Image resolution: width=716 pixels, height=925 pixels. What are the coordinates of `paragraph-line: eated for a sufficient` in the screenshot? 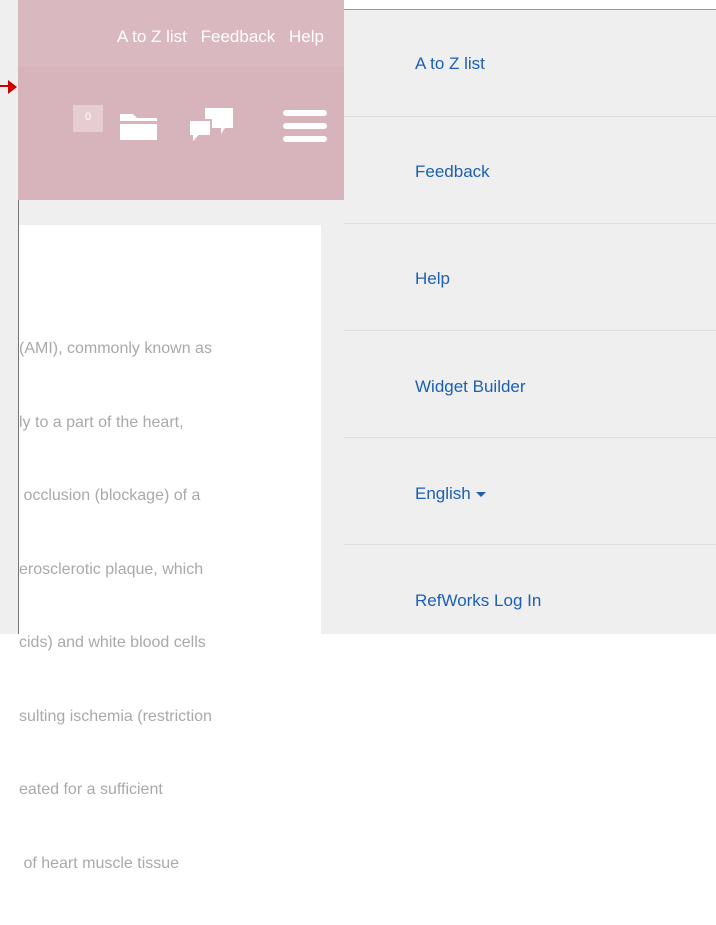 It's located at (91, 789).